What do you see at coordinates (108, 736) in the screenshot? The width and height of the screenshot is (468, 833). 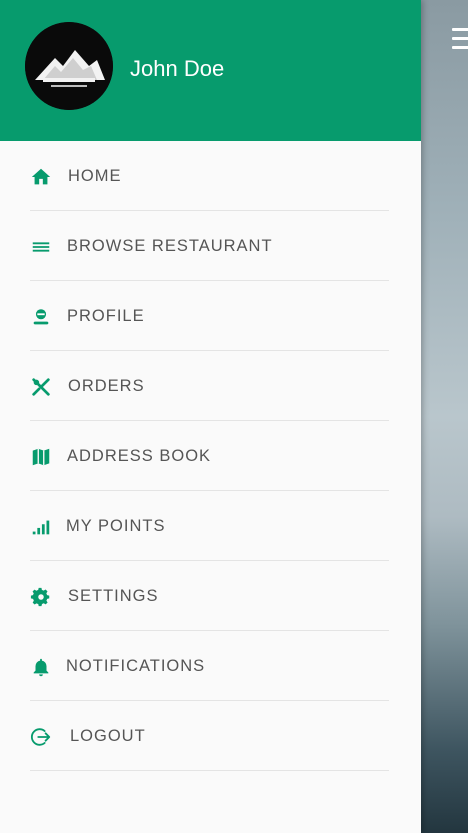 I see `menu-item-label: LOGOUT` at bounding box center [108, 736].